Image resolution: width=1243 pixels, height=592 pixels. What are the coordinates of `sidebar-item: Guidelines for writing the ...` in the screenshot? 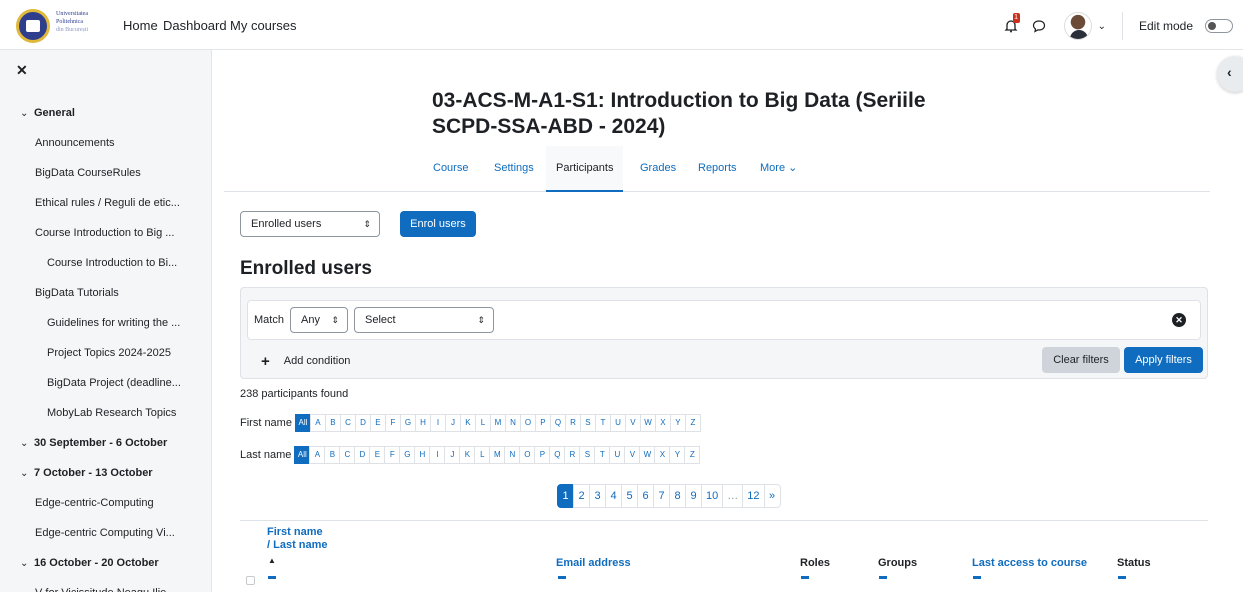 It's located at (106, 323).